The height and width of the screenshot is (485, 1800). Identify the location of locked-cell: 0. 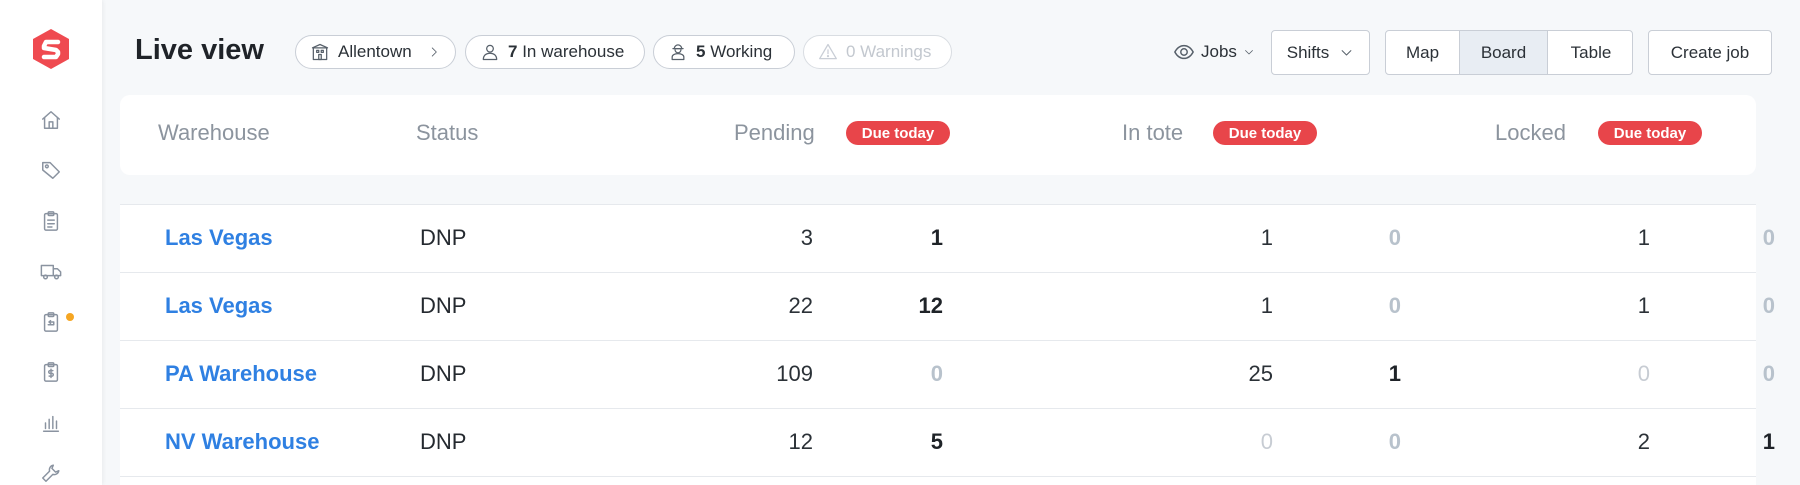
(1643, 373).